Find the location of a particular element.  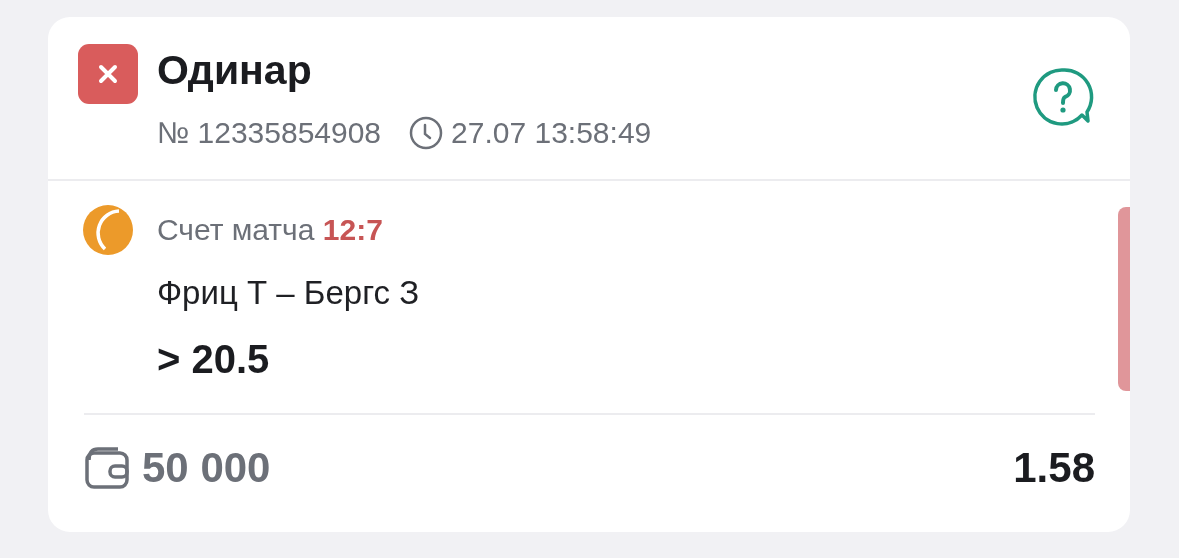

stake-amount: 50 000 is located at coordinates (207, 468).